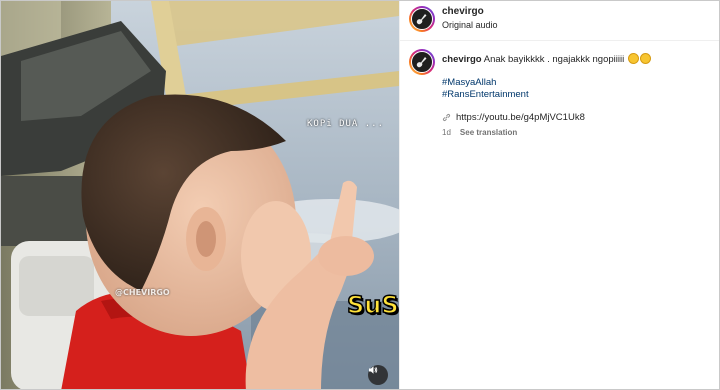 The image size is (720, 390). Describe the element at coordinates (520, 117) in the screenshot. I see `youtube-link: https://youtu.be/g4pMjVC1Uk8` at that location.